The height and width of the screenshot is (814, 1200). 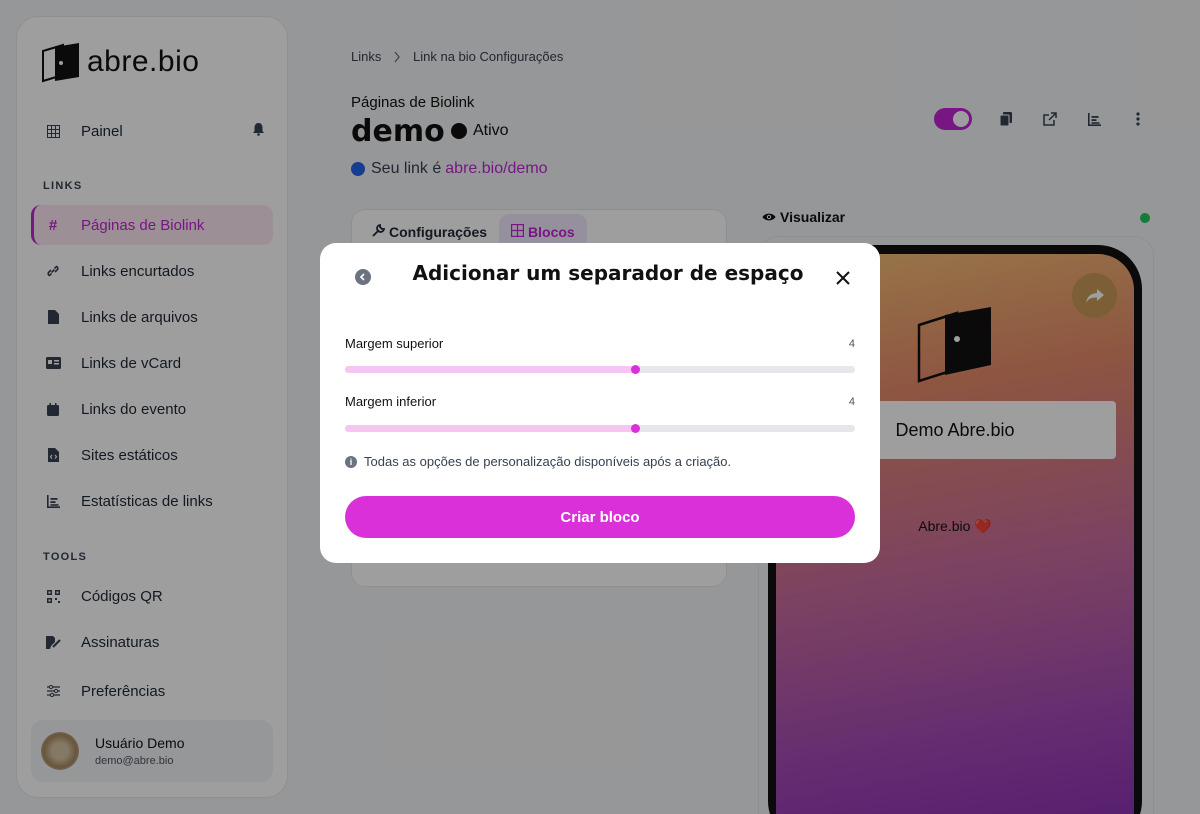 I want to click on margin-top-label: Margem superior, so click(x=394, y=343).